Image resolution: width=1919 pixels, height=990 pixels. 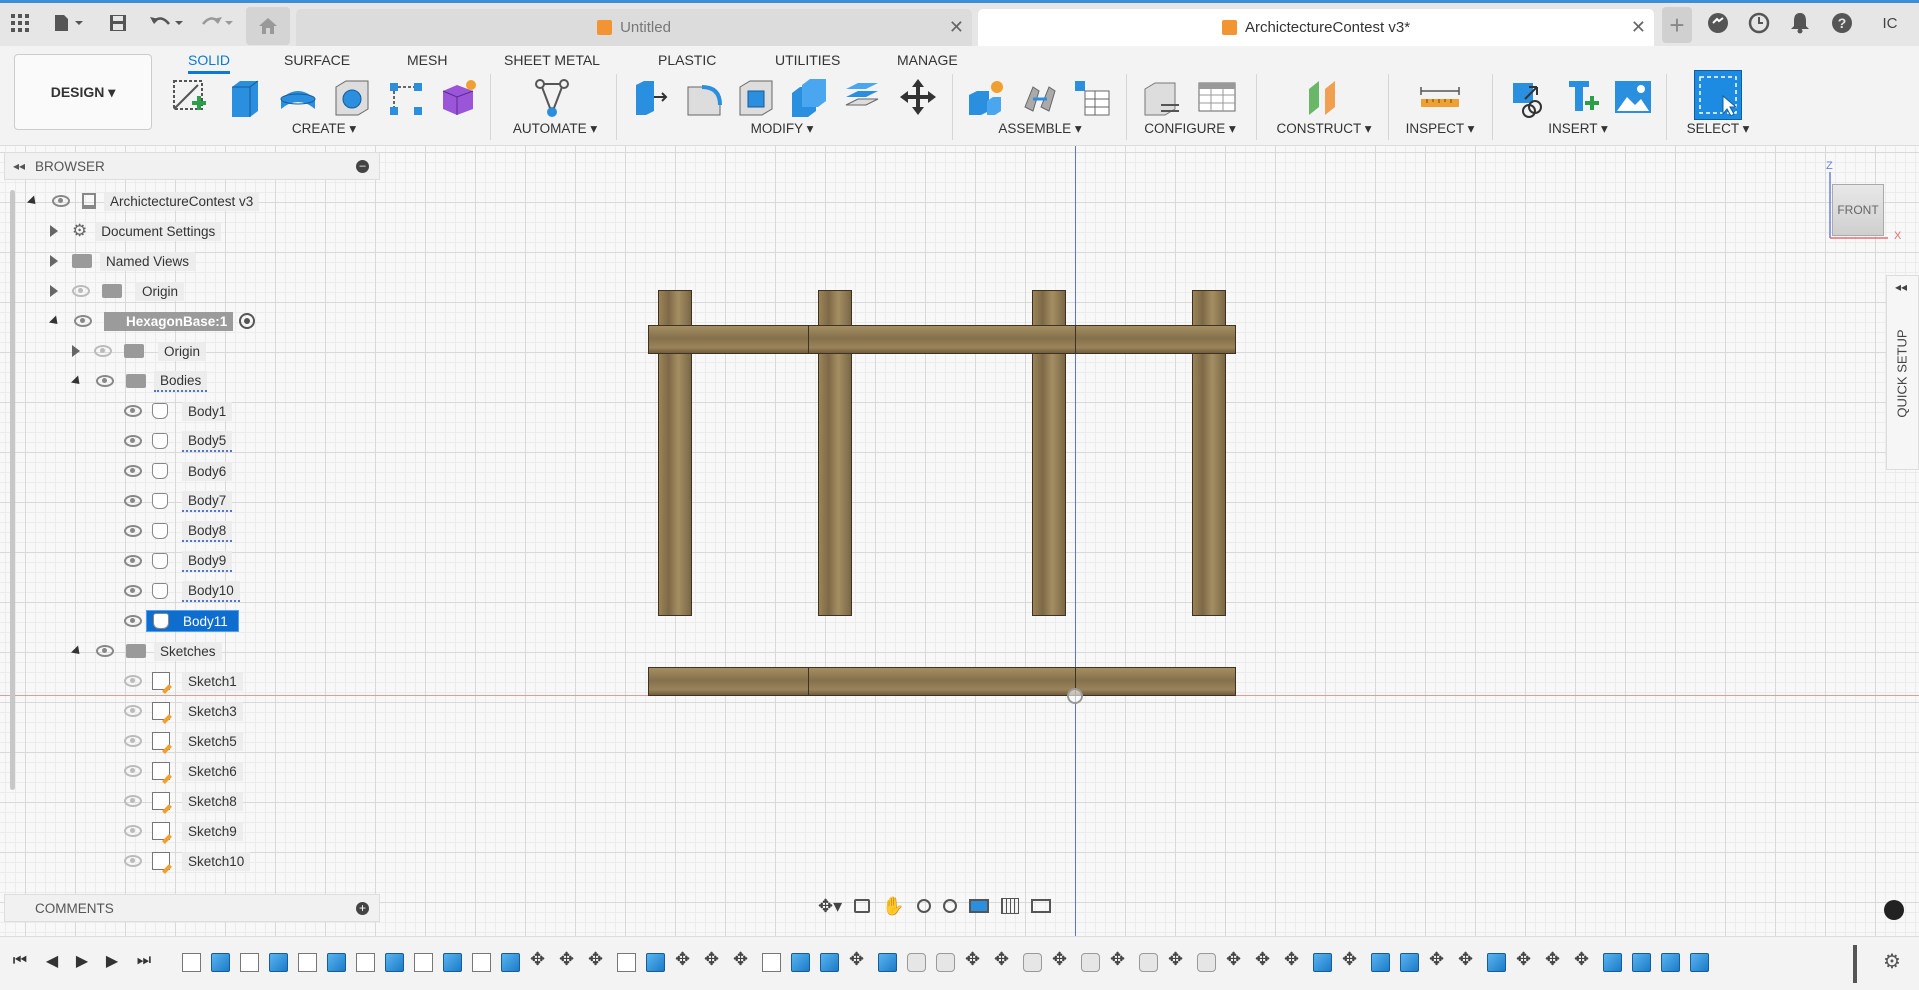 What do you see at coordinates (1863, 201) in the screenshot?
I see `viewcube: Z X FRONT` at bounding box center [1863, 201].